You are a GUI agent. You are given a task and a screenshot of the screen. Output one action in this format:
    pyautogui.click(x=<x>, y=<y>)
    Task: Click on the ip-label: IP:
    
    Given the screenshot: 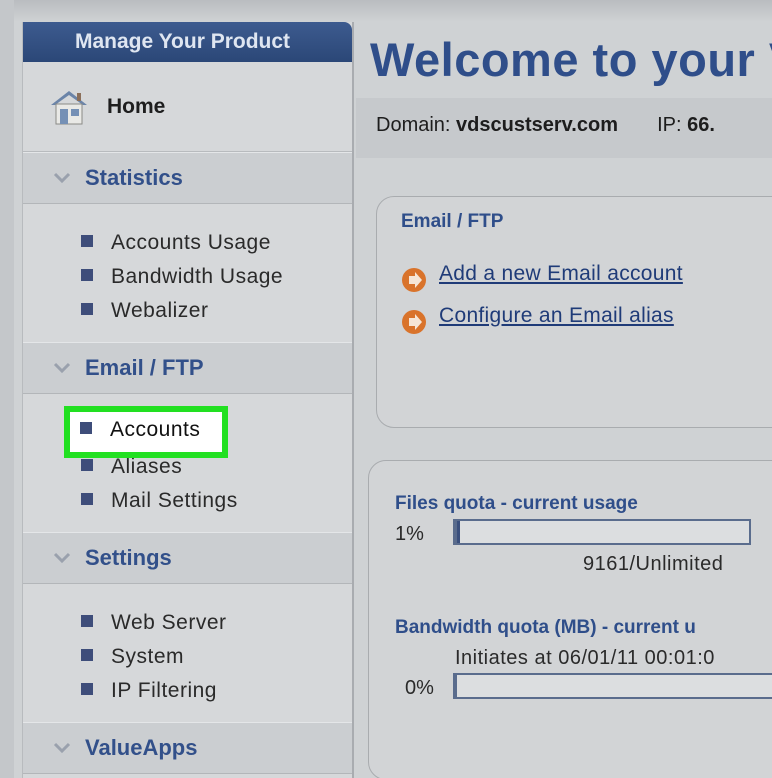 What is the action you would take?
    pyautogui.click(x=669, y=125)
    